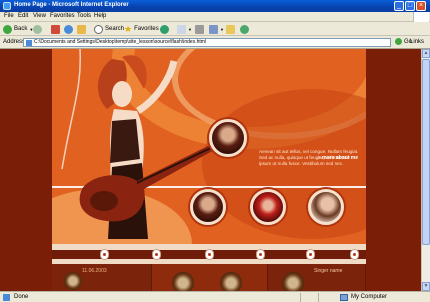  Describe the element at coordinates (7, 29) in the screenshot. I see `back-arrow-icon` at that location.